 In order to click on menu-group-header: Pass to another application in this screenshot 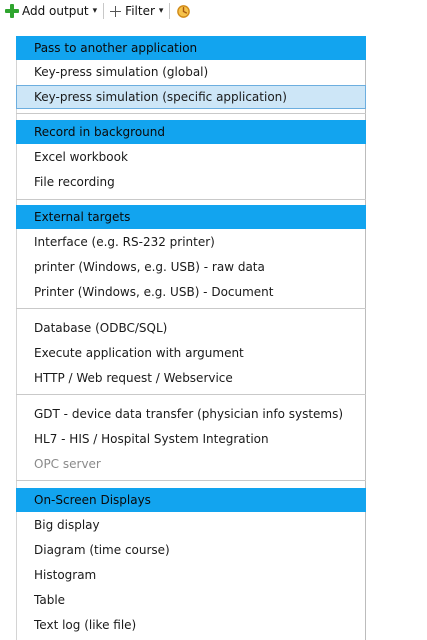, I will do `click(191, 48)`.